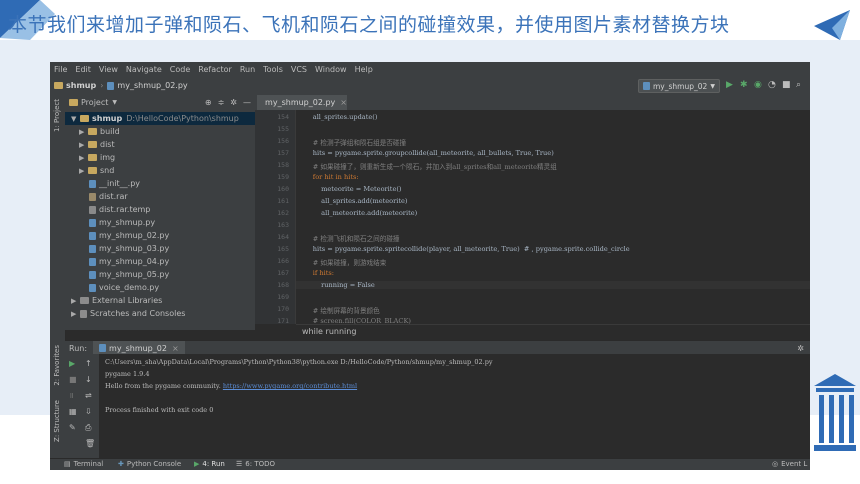 This screenshot has height=484, width=860. What do you see at coordinates (273, 69) in the screenshot?
I see `menu-tools: Tools` at bounding box center [273, 69].